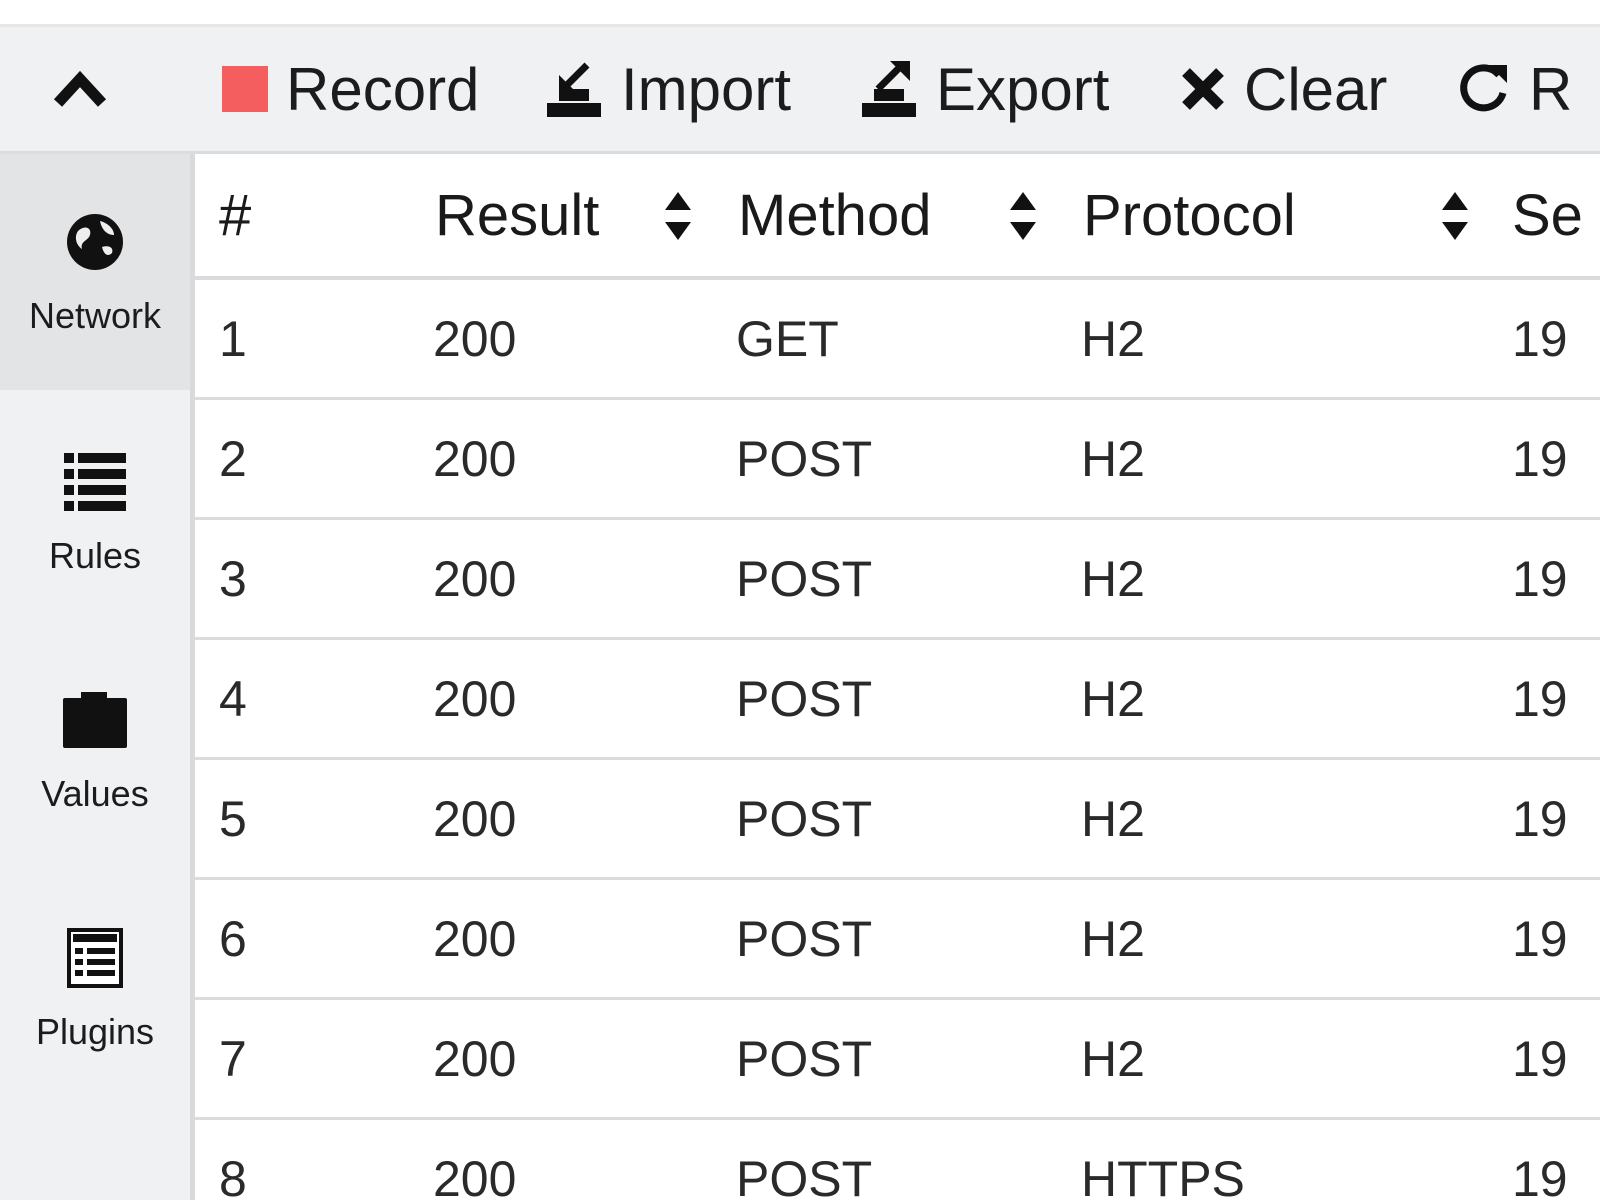  I want to click on cell-number: 6, so click(233, 938).